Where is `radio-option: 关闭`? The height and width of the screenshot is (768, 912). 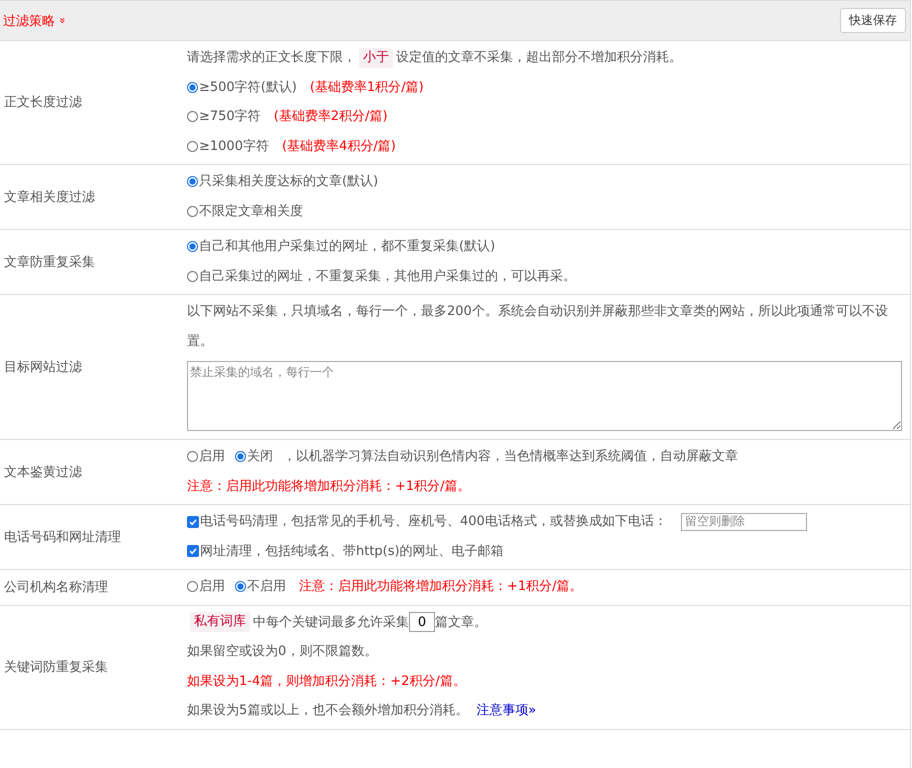
radio-option: 关闭 is located at coordinates (254, 457).